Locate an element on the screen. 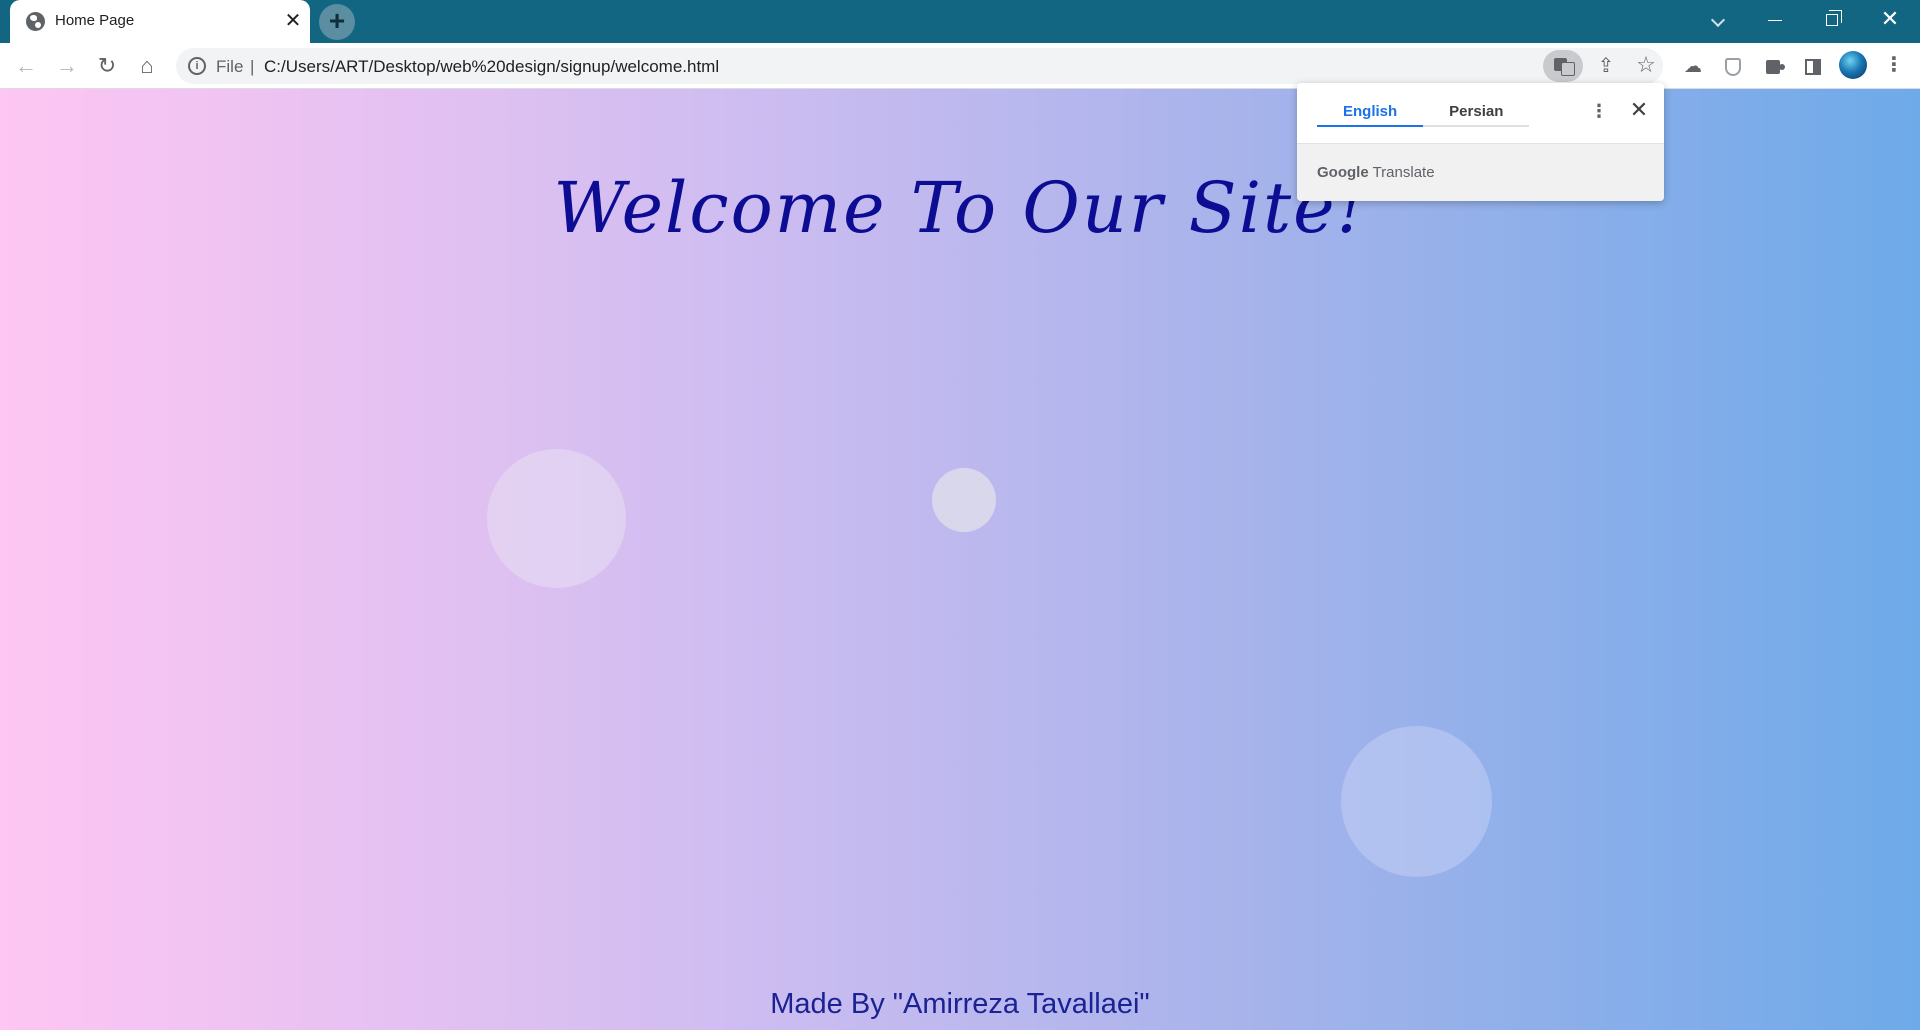  cloud-extension-icon: ☁ is located at coordinates (1693, 66).